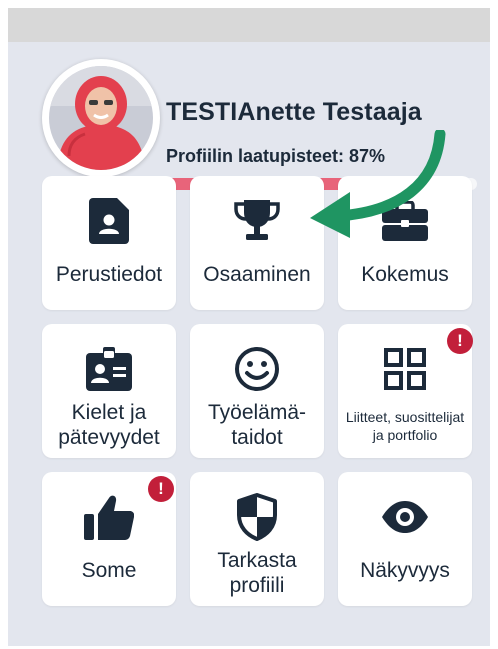  Describe the element at coordinates (405, 221) in the screenshot. I see `briefcase-icon` at that location.